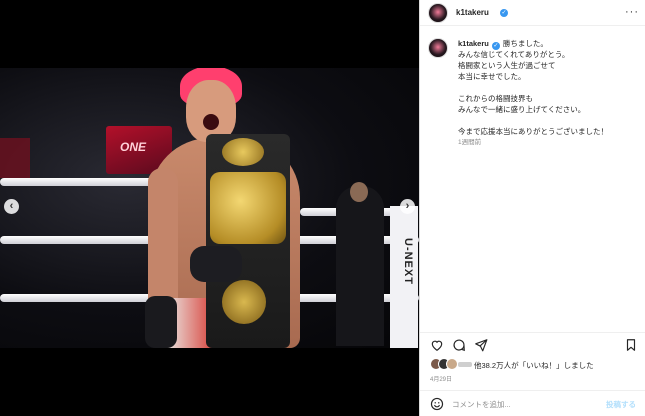  What do you see at coordinates (216, 264) in the screenshot?
I see `fighter-glove-right` at bounding box center [216, 264].